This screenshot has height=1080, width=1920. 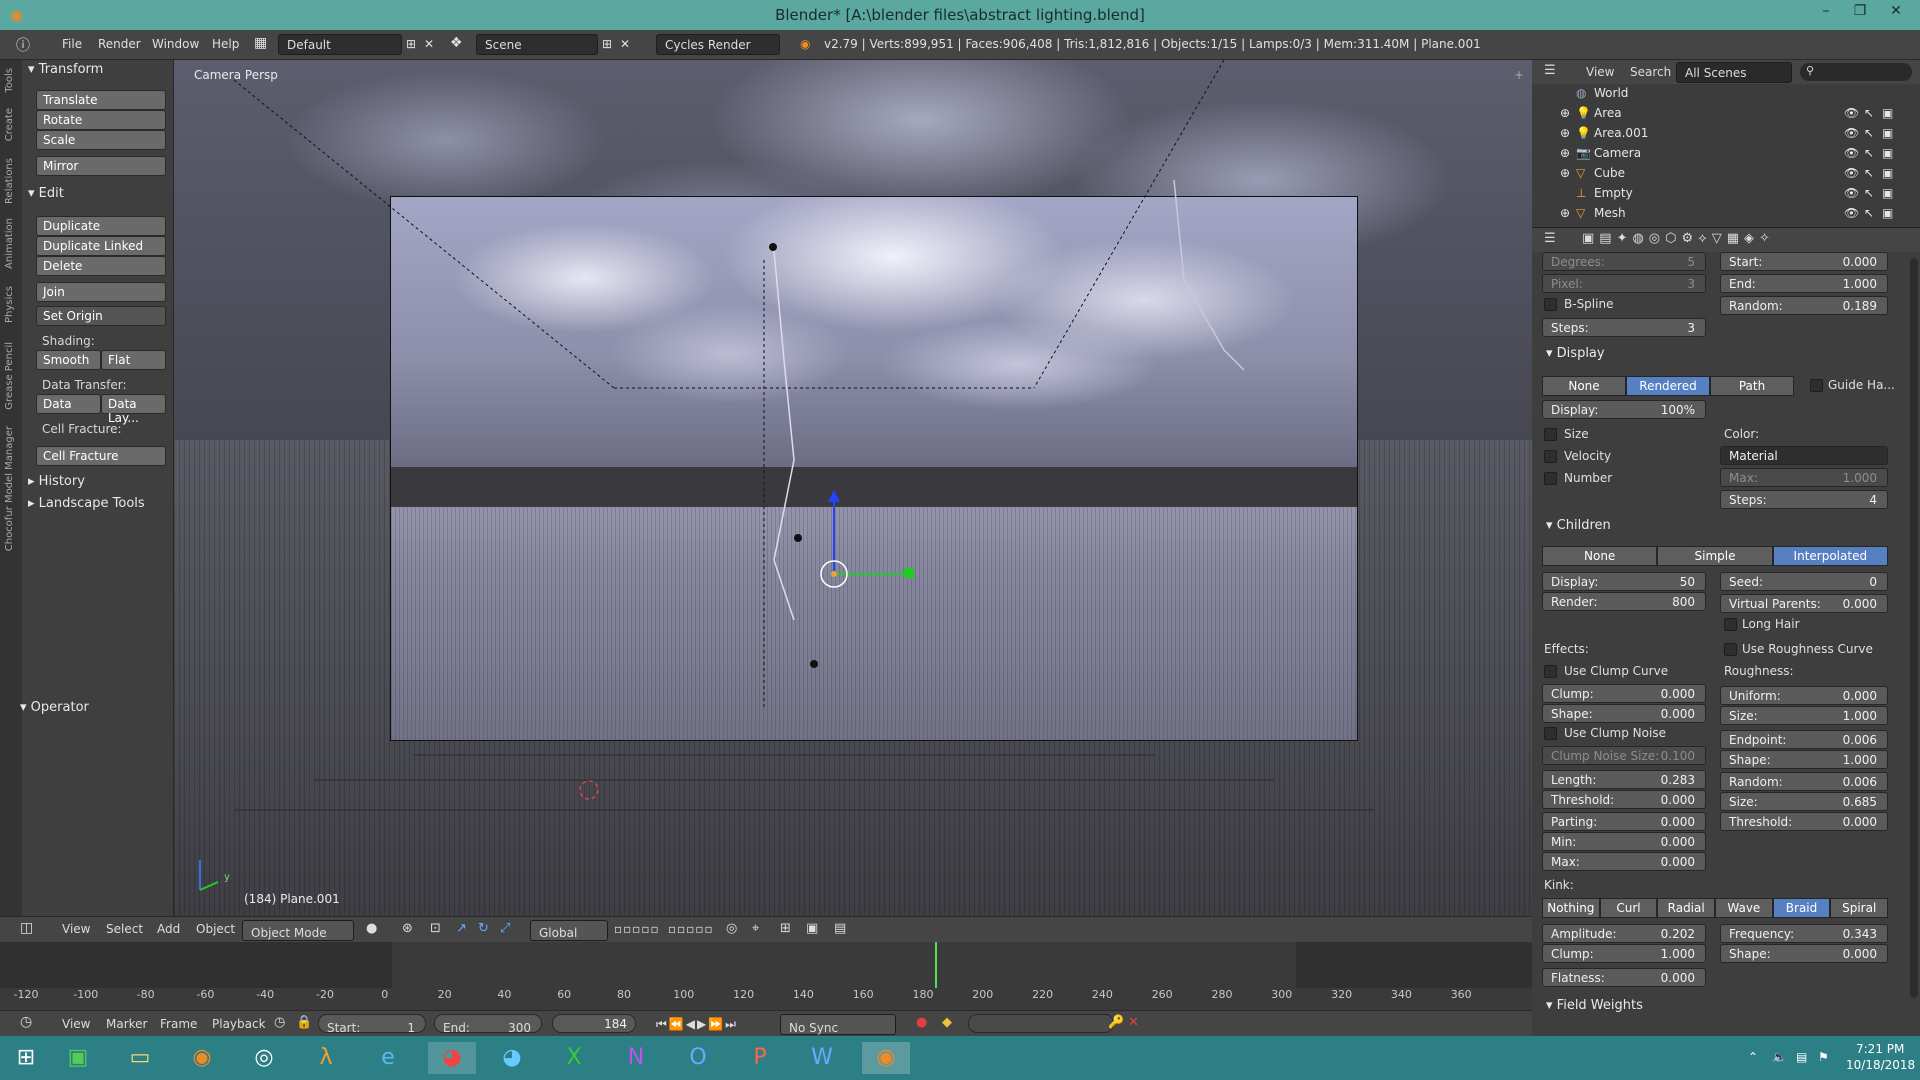 I want to click on velocity-checkbox, so click(x=1550, y=456).